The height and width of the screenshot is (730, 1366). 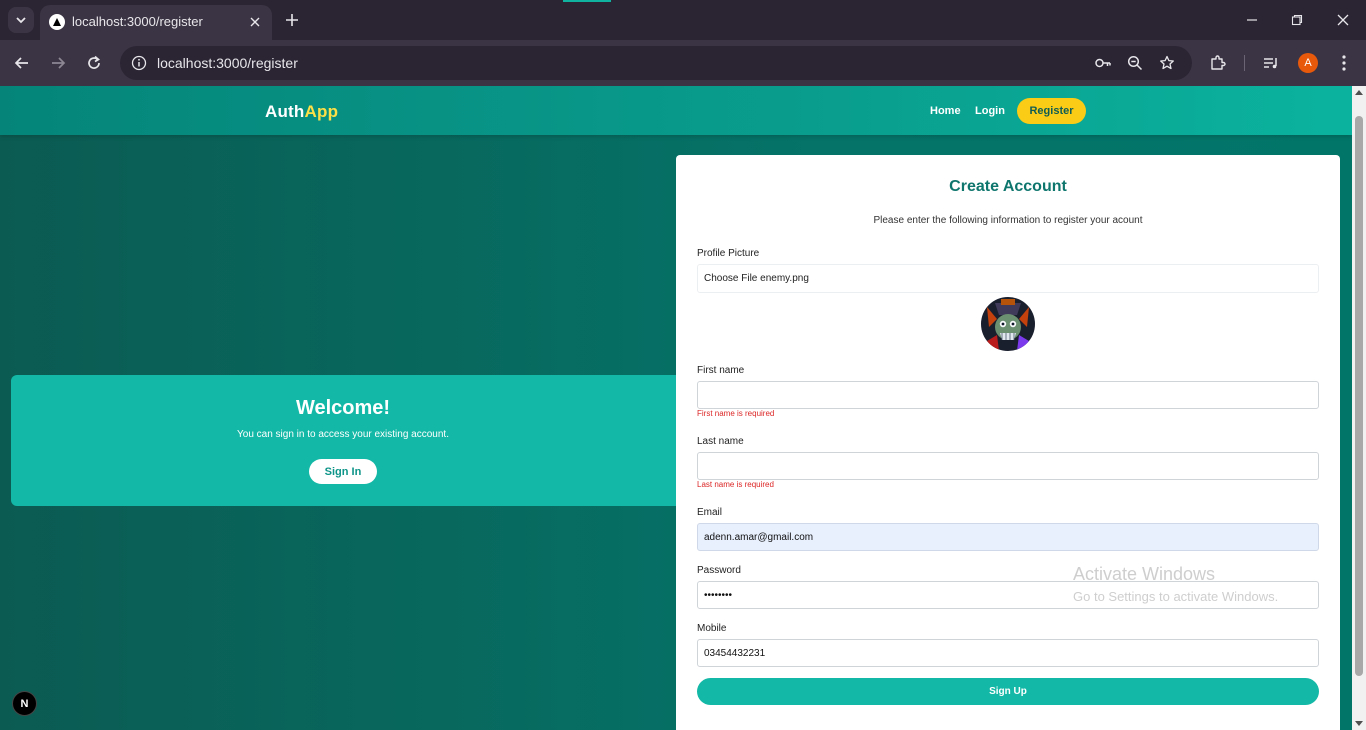 I want to click on form-title: Create Account, so click(x=1008, y=186).